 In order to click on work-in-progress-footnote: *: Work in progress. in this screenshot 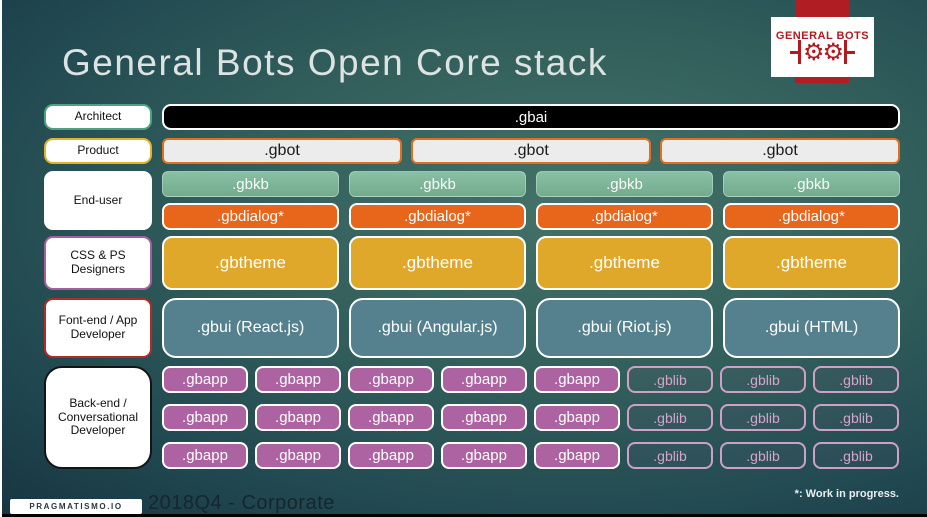, I will do `click(846, 494)`.